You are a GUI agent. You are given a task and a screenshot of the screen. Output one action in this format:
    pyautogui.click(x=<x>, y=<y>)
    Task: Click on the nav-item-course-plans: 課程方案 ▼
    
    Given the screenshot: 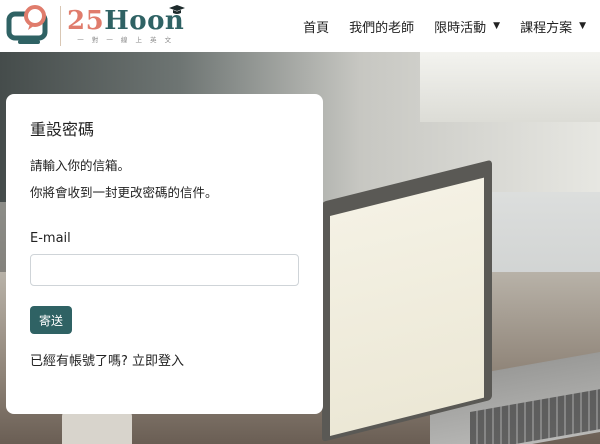 What is the action you would take?
    pyautogui.click(x=553, y=26)
    